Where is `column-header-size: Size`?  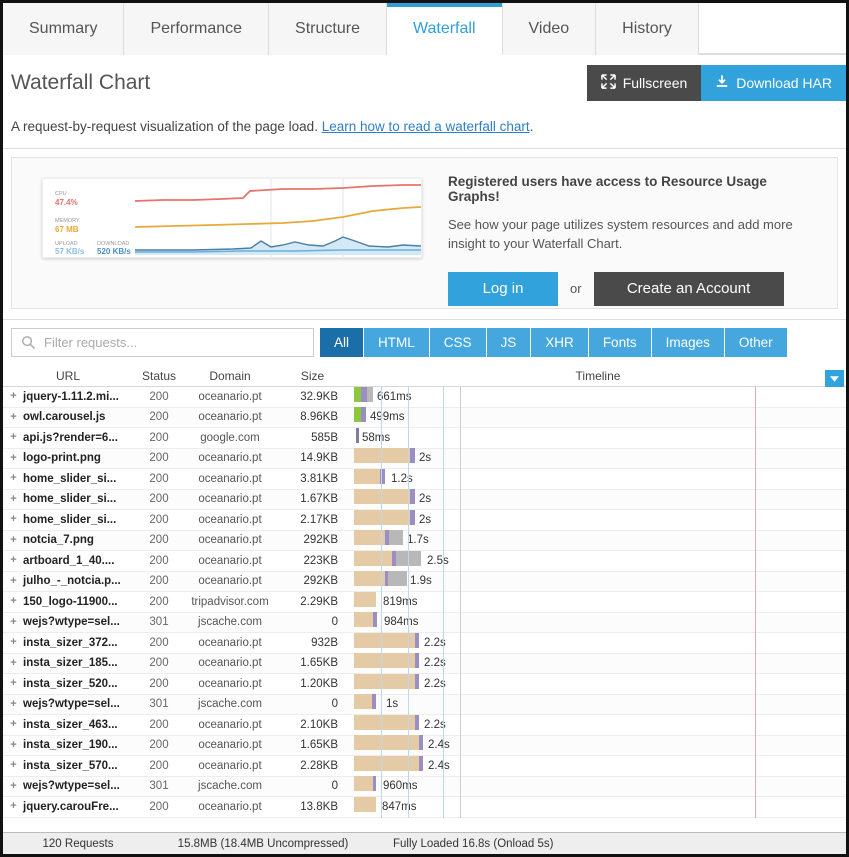 column-header-size: Size is located at coordinates (312, 376).